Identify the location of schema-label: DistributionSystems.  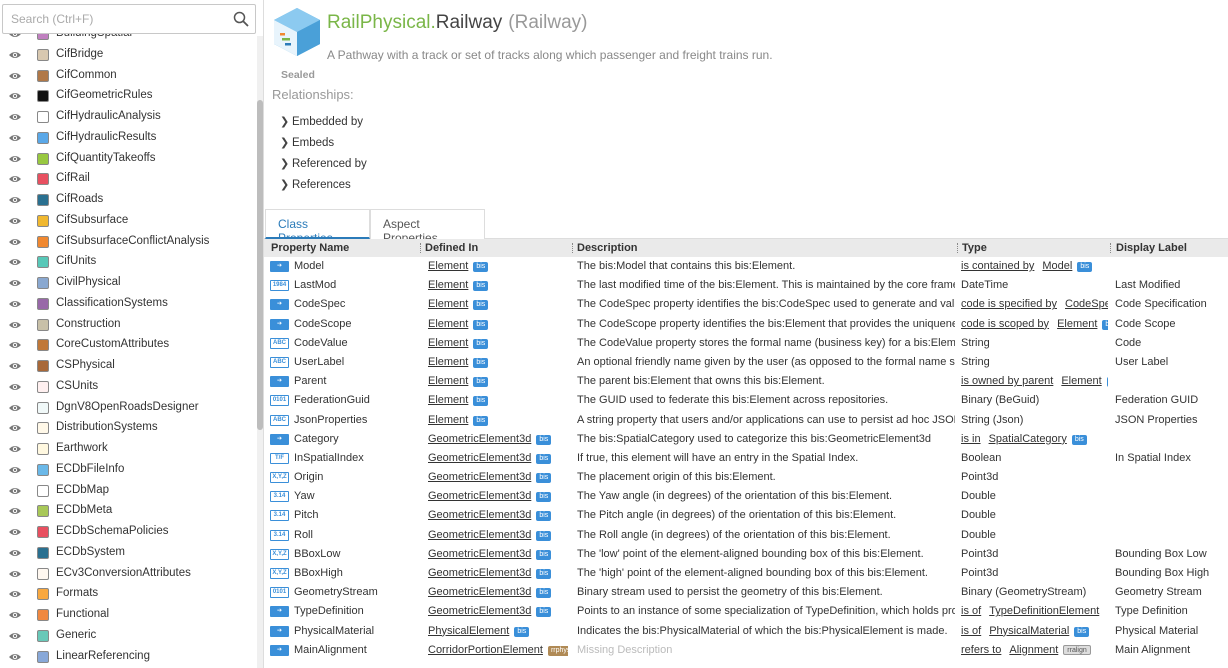
(107, 427).